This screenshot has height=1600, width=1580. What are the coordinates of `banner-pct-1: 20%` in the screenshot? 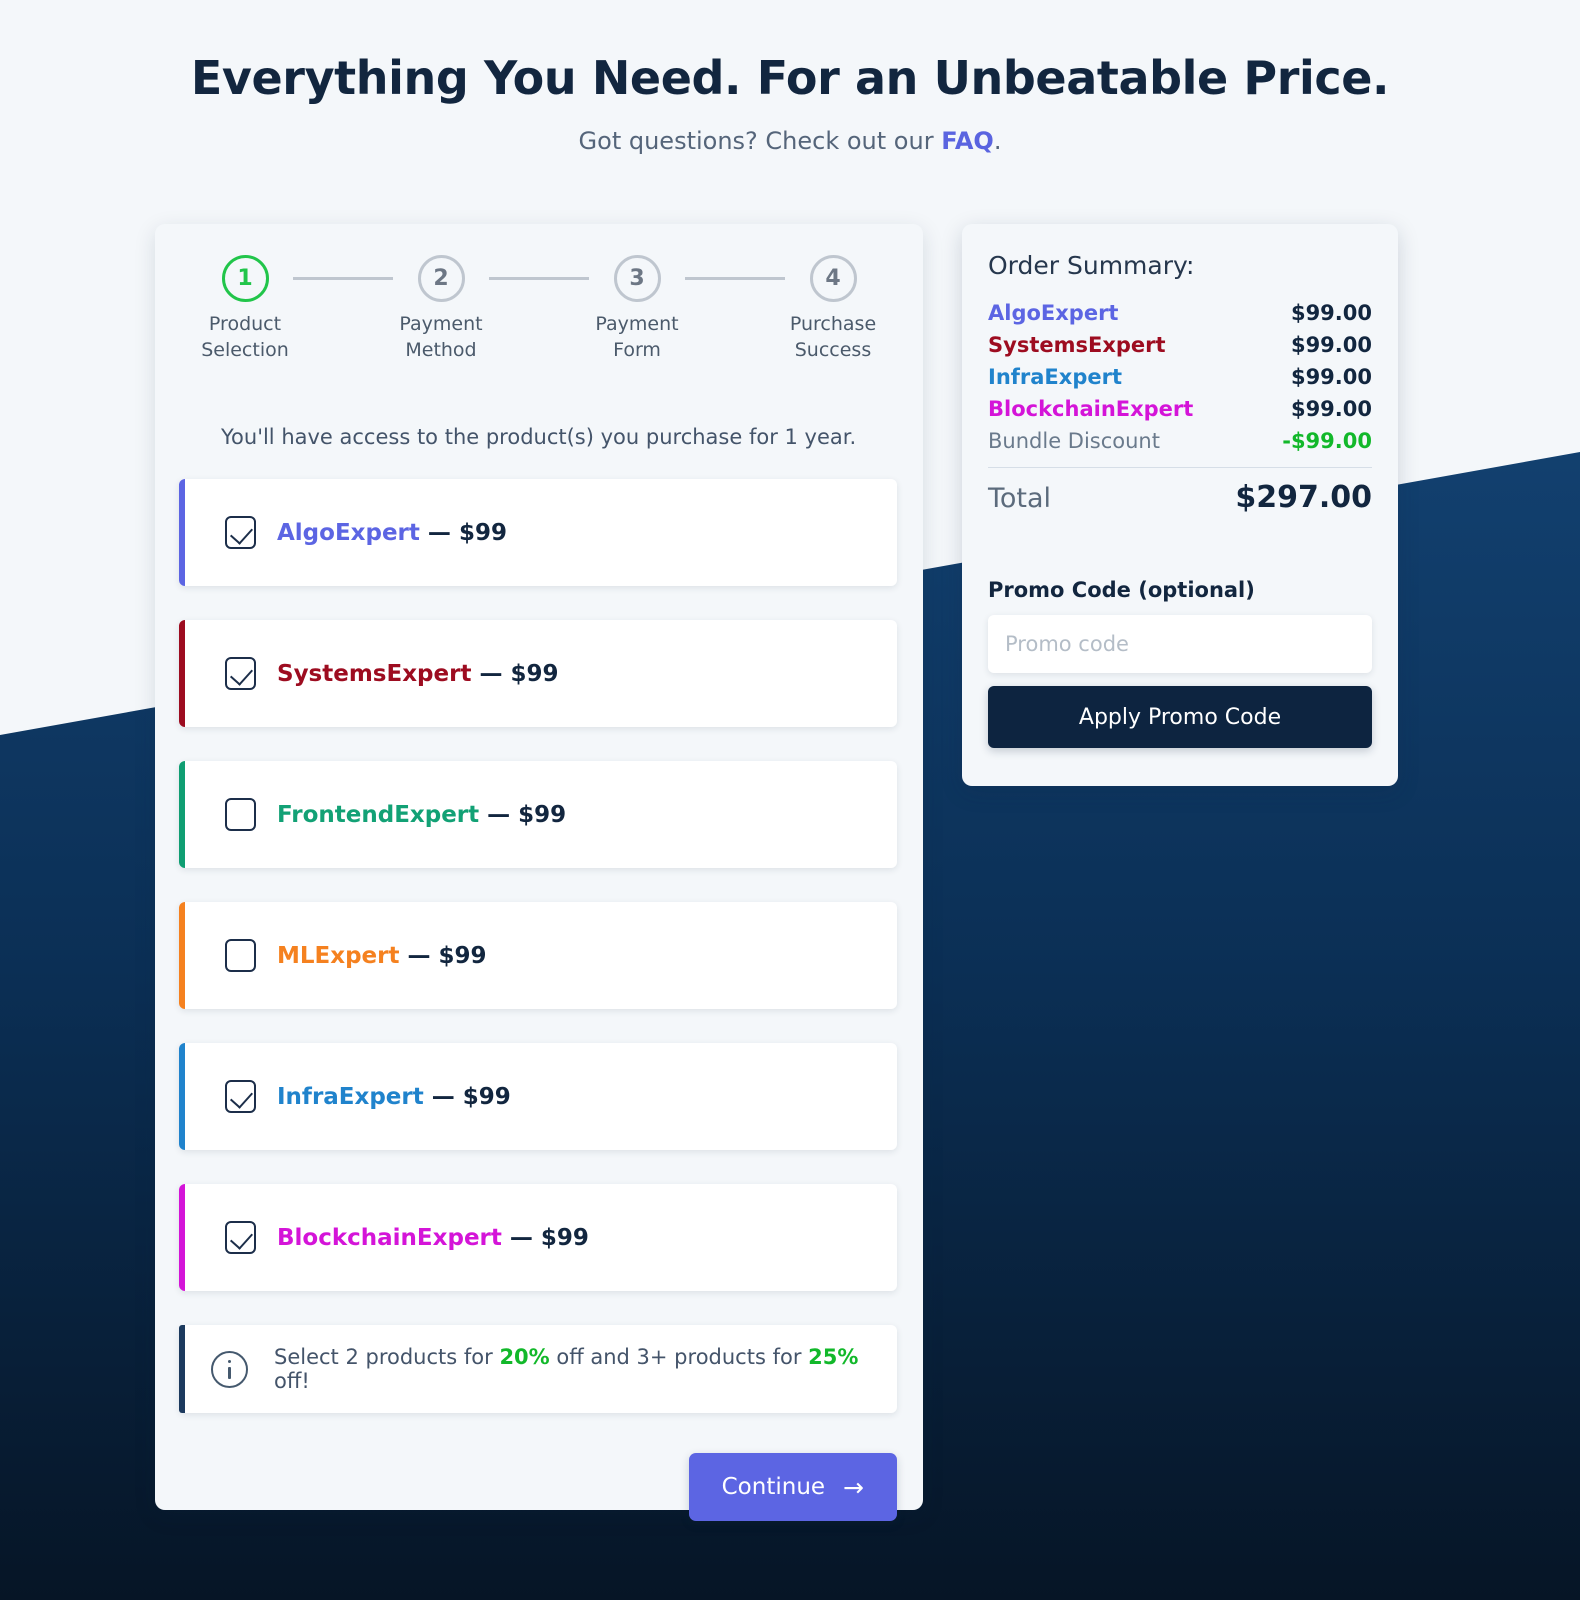 It's located at (524, 1357).